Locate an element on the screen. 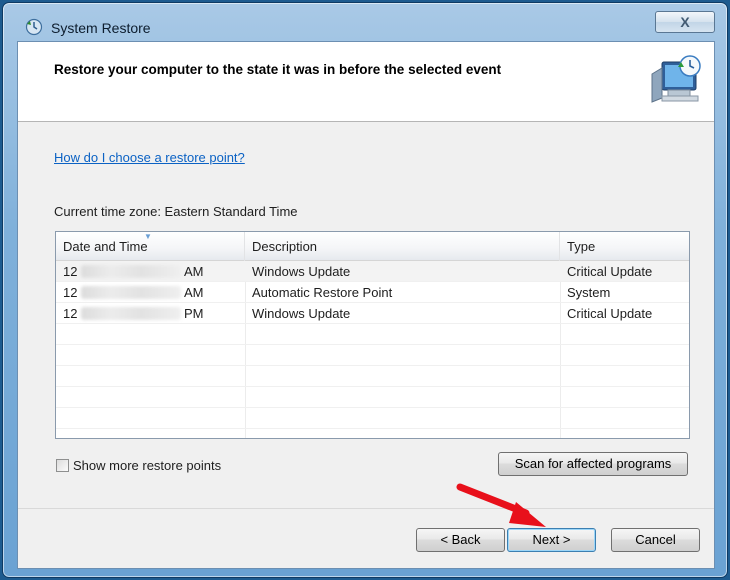 The image size is (730, 580). table-row: 12 PM Windows Update Critical Update is located at coordinates (372, 313).